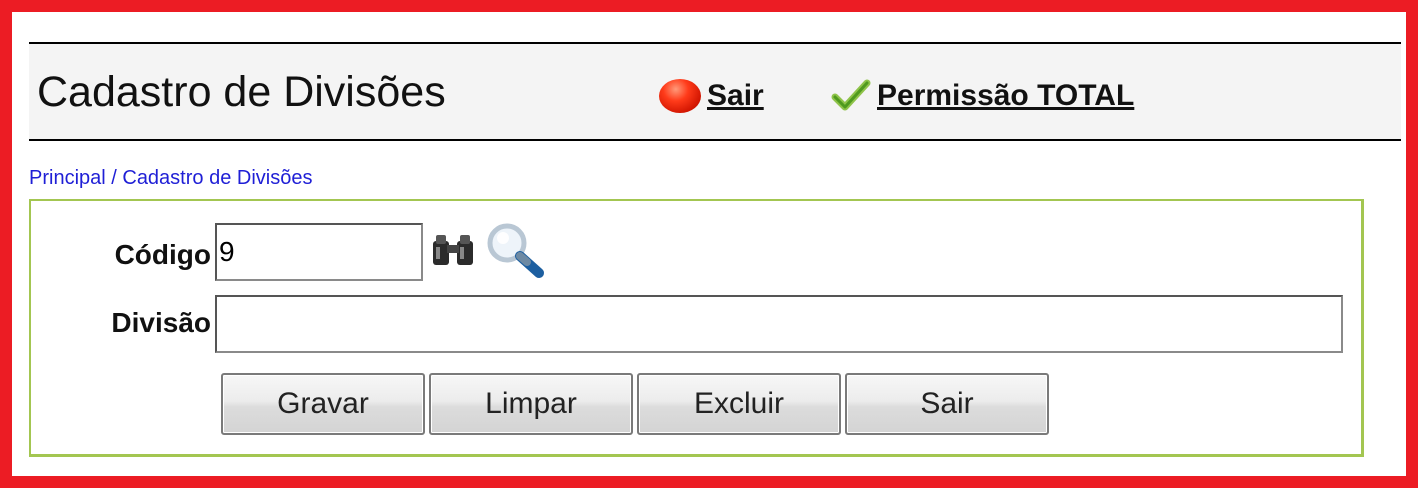  Describe the element at coordinates (319, 252) in the screenshot. I see `codigo-input` at that location.